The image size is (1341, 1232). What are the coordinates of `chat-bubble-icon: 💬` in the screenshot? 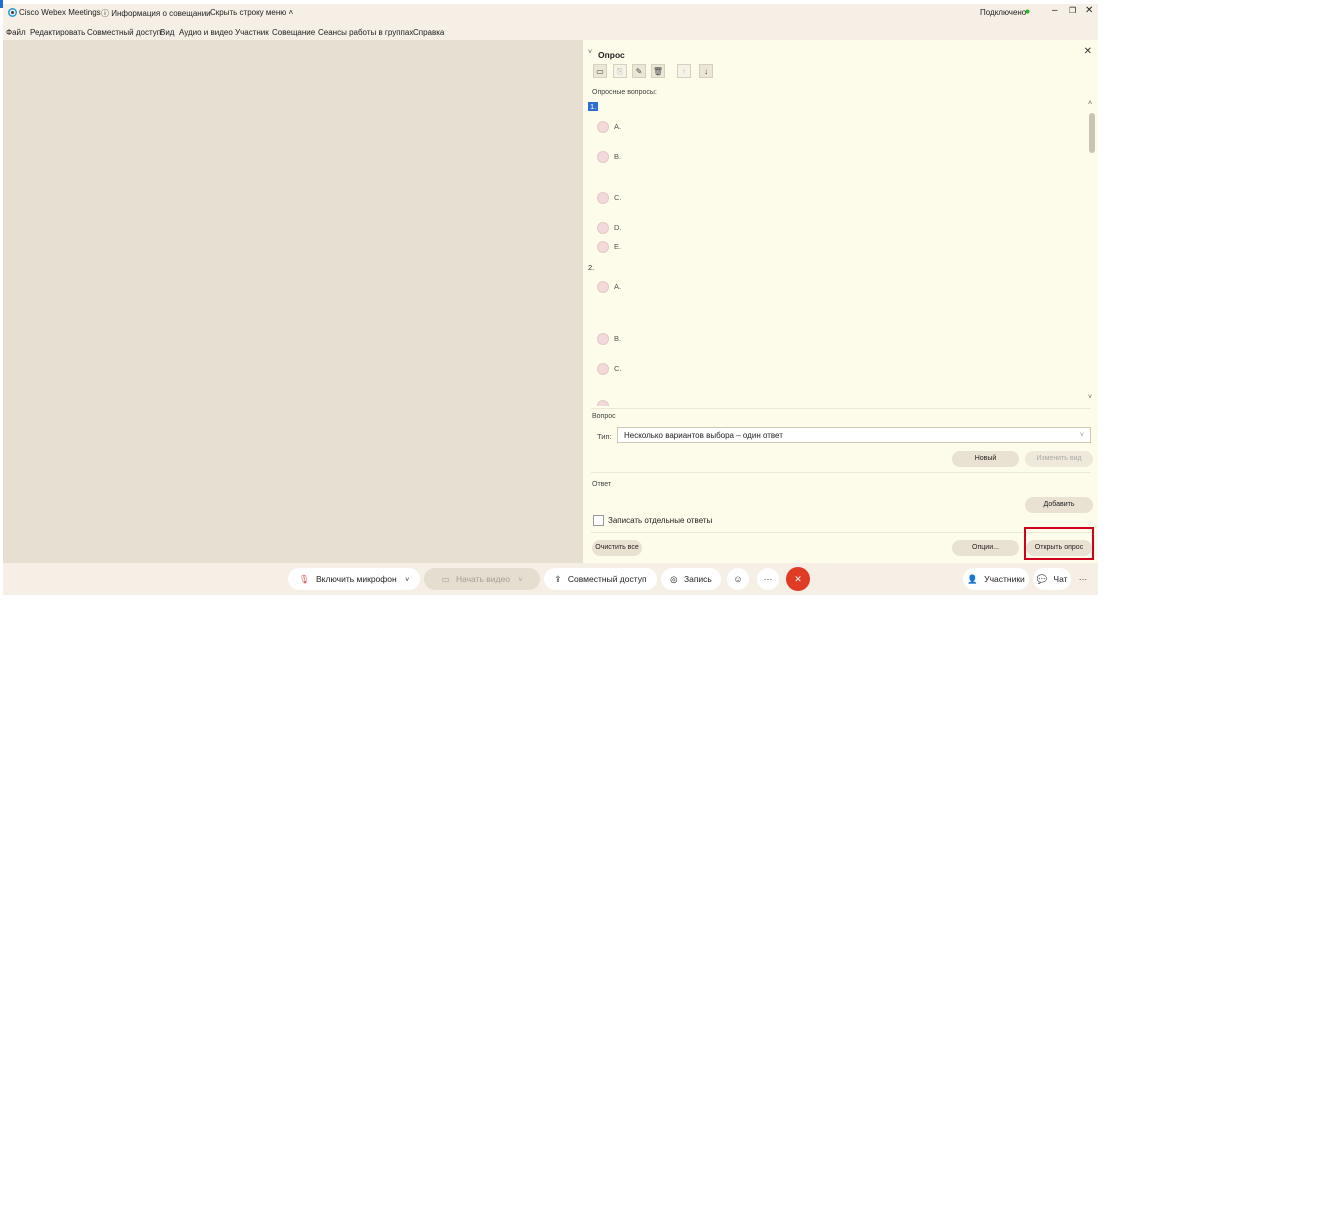 It's located at (1042, 579).